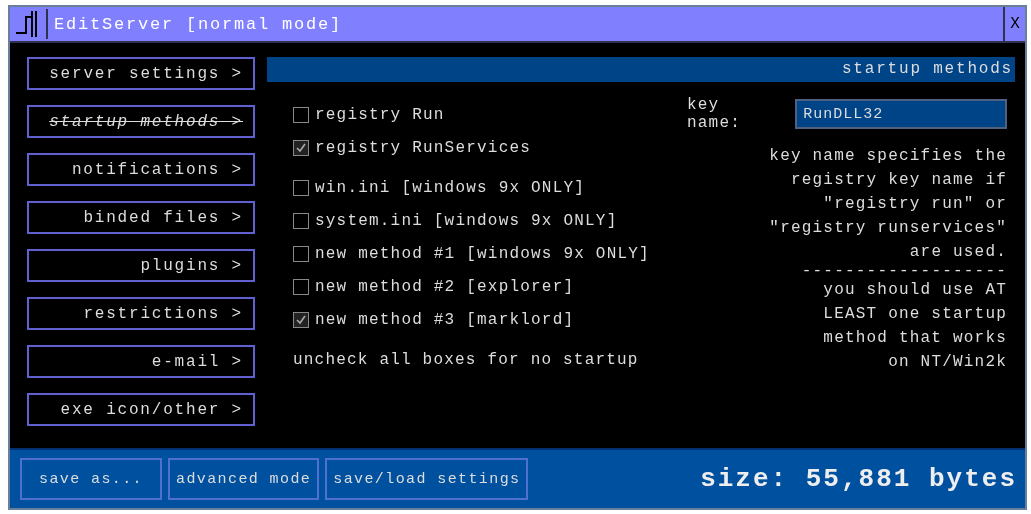  Describe the element at coordinates (466, 221) in the screenshot. I see `option-label: system.ini [windows 9x ONLY]` at that location.